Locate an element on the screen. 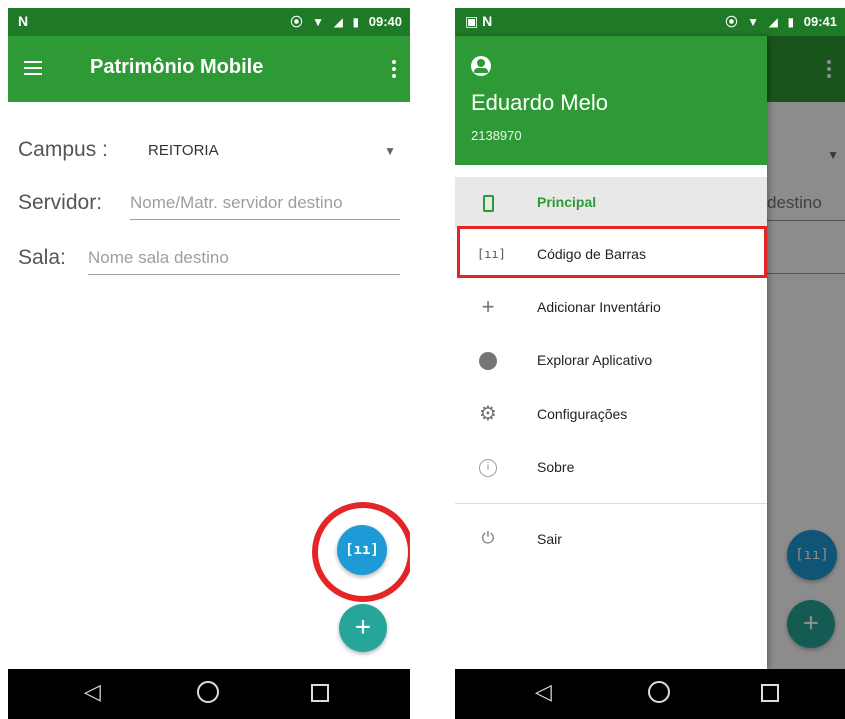 Image resolution: width=845 pixels, height=719 pixels. clock: 09:41 is located at coordinates (820, 21).